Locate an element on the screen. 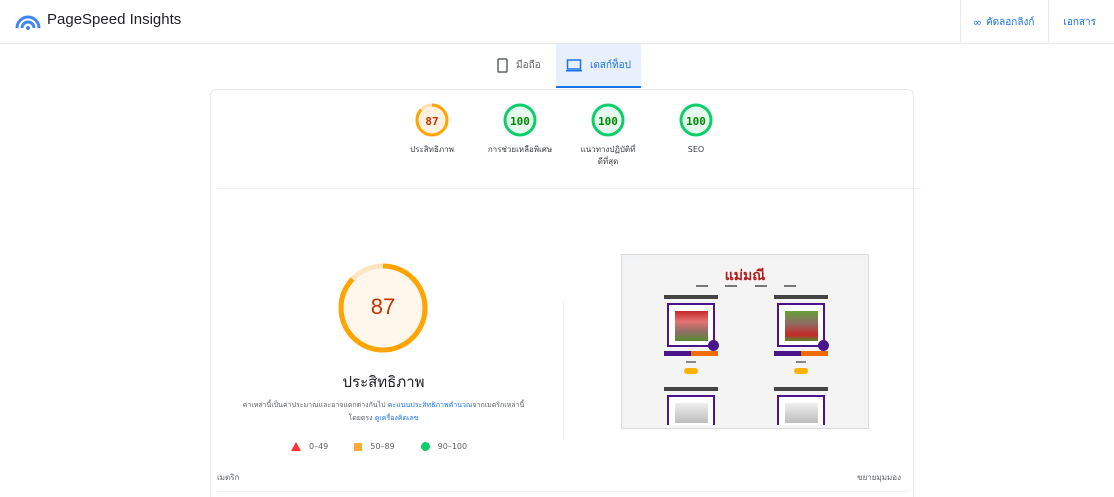 The image size is (1114, 497). vertical-divider is located at coordinates (563, 370).